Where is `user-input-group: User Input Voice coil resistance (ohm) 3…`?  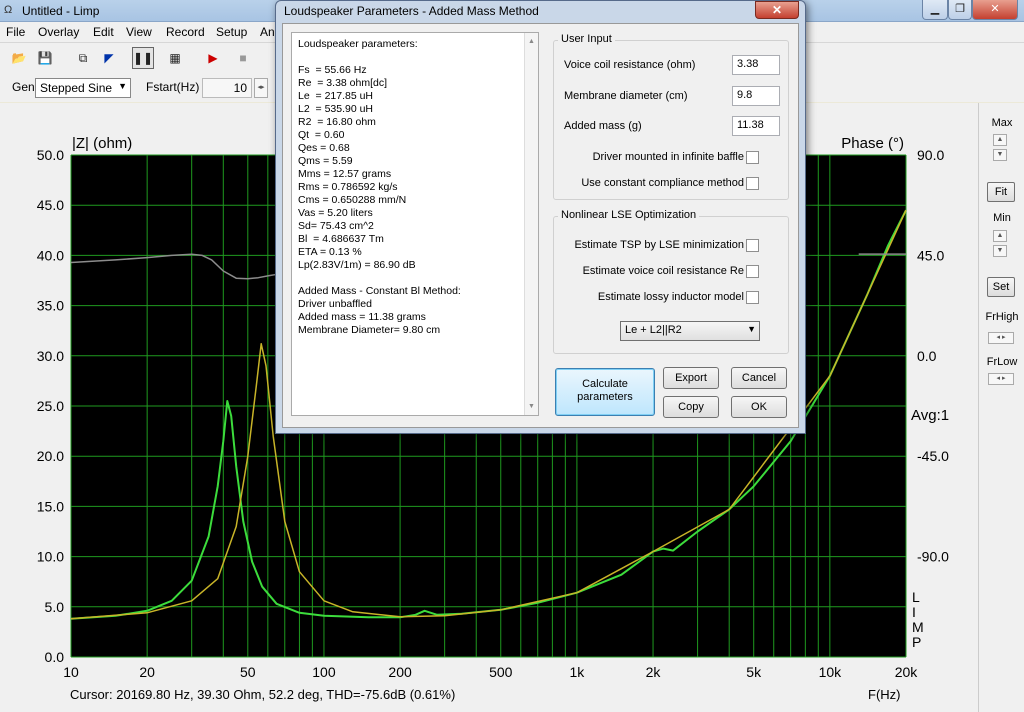
user-input-group: User Input Voice coil resistance (ohm) 3… is located at coordinates (671, 116).